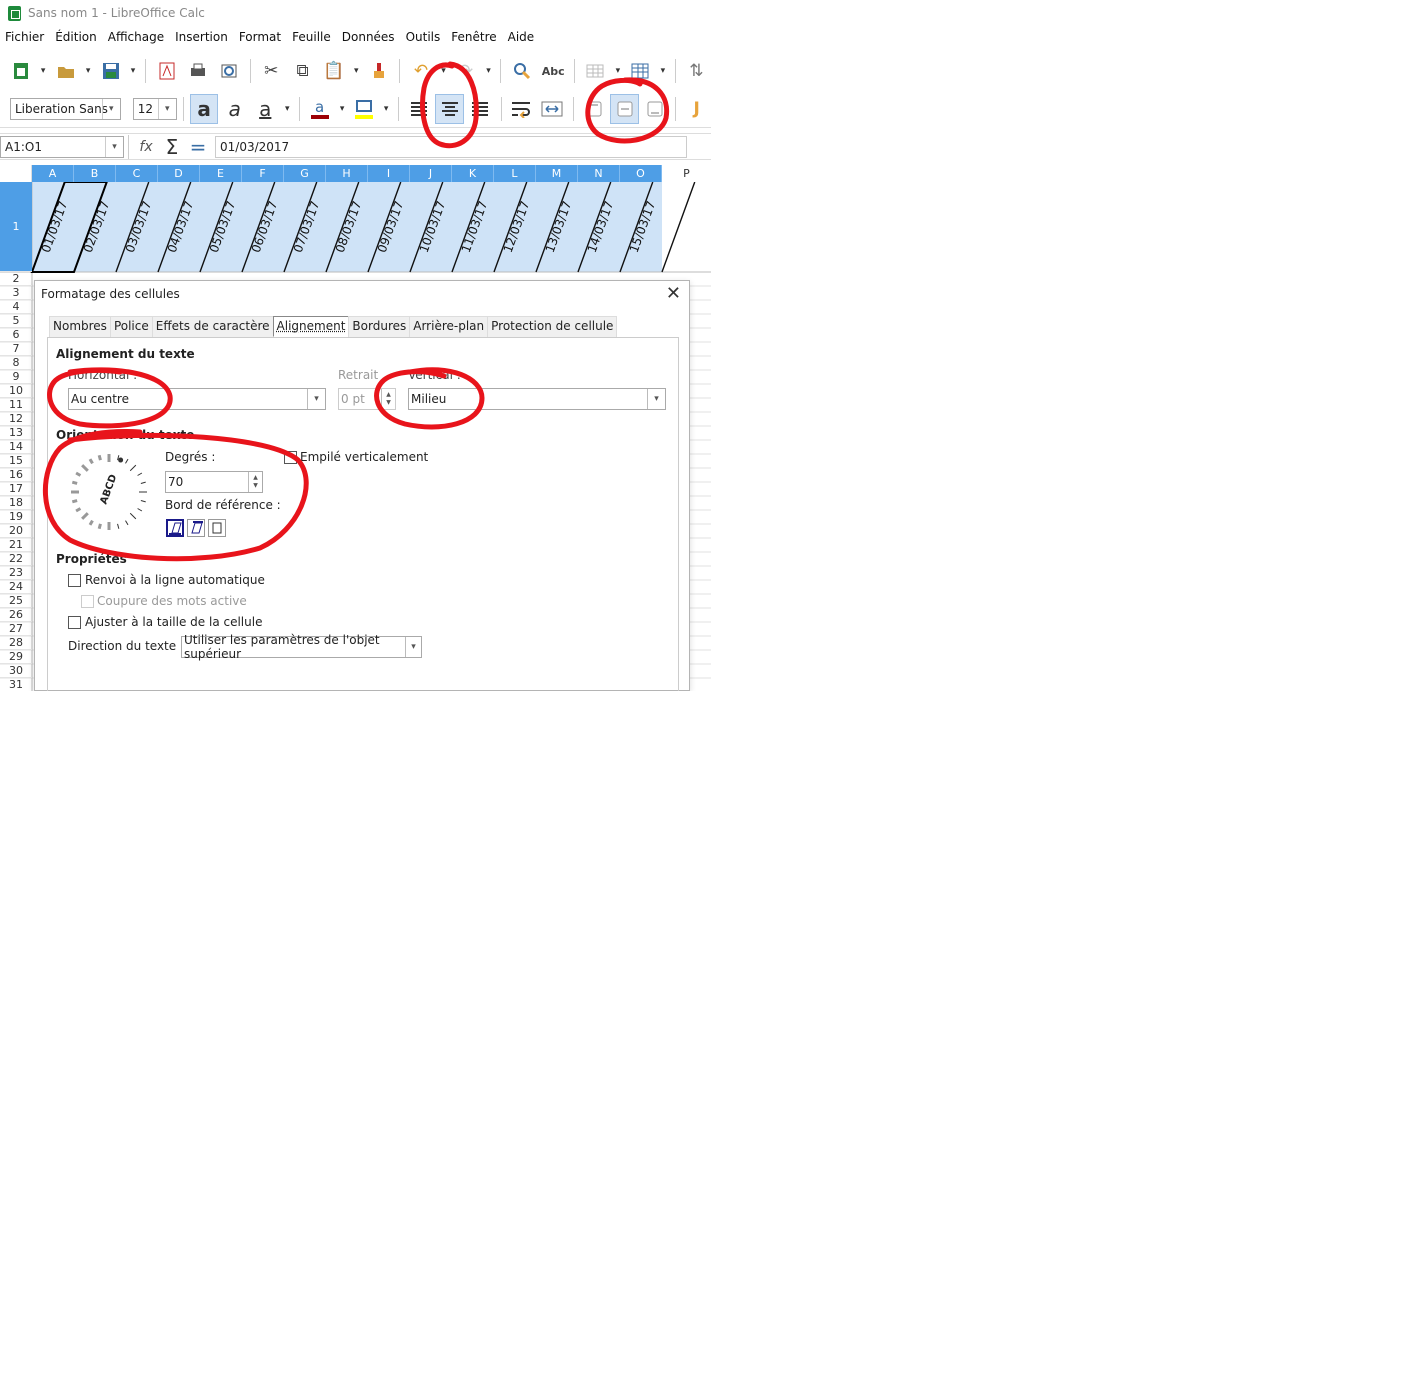  I want to click on copy-icon: ⧉, so click(302, 71).